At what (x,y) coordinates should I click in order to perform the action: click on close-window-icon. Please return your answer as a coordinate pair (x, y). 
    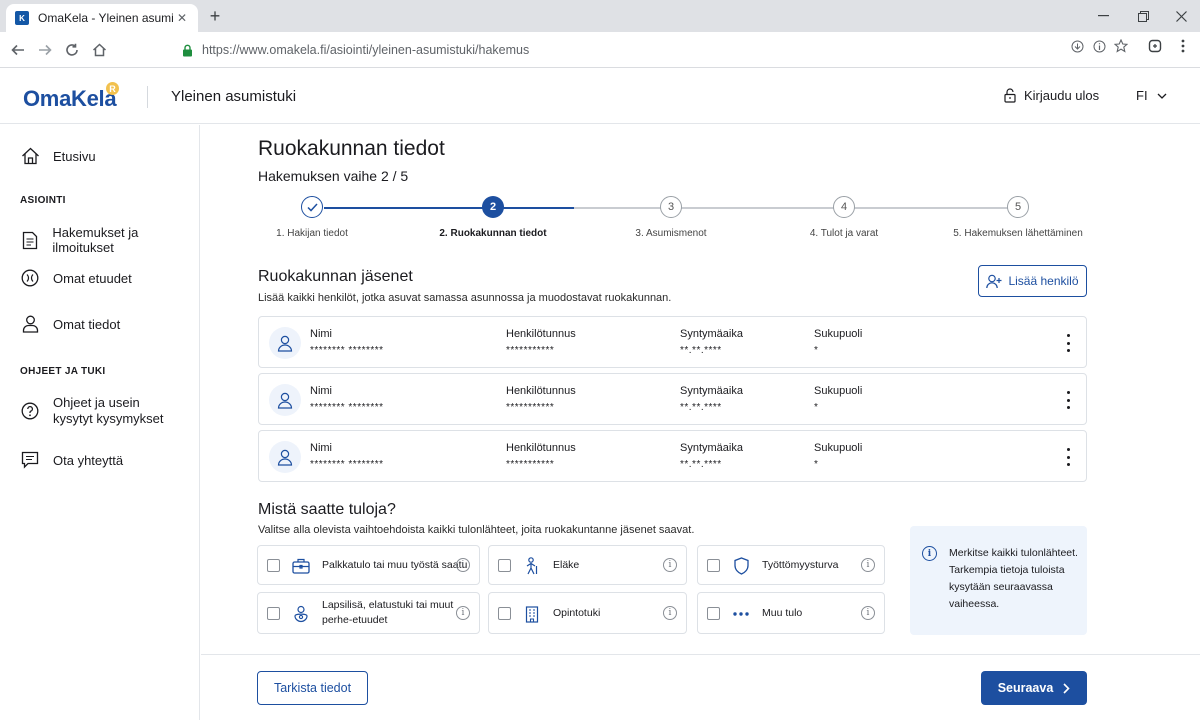
    Looking at the image, I should click on (1181, 16).